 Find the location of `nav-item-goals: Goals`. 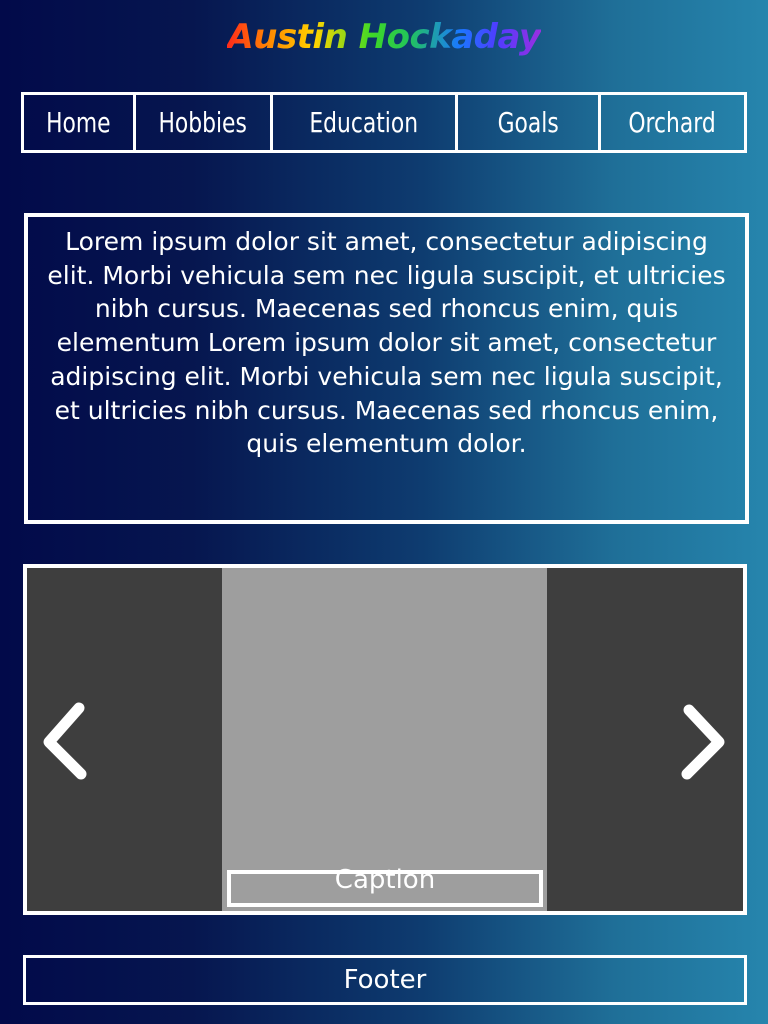

nav-item-goals: Goals is located at coordinates (529, 122).